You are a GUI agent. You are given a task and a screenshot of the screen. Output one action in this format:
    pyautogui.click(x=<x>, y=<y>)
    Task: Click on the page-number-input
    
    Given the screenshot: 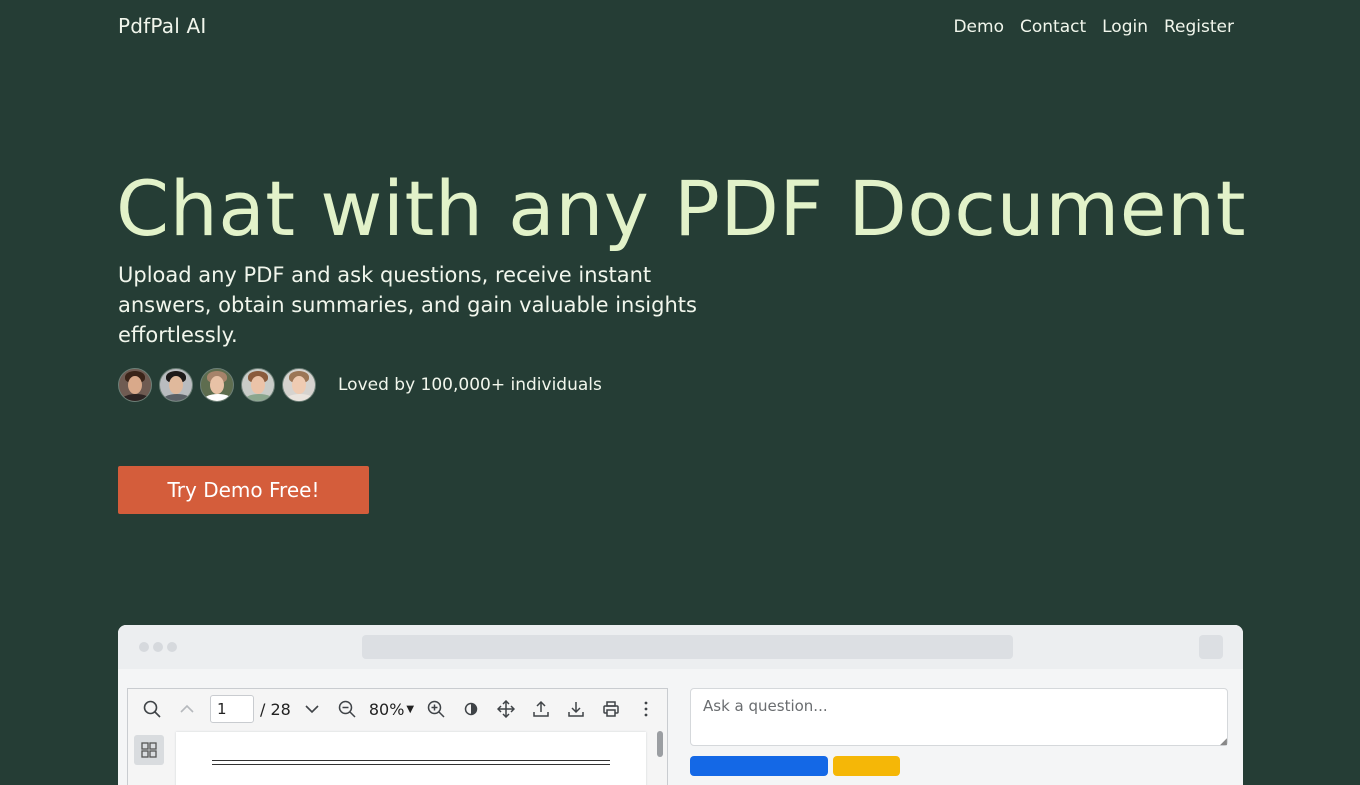 What is the action you would take?
    pyautogui.click(x=232, y=709)
    